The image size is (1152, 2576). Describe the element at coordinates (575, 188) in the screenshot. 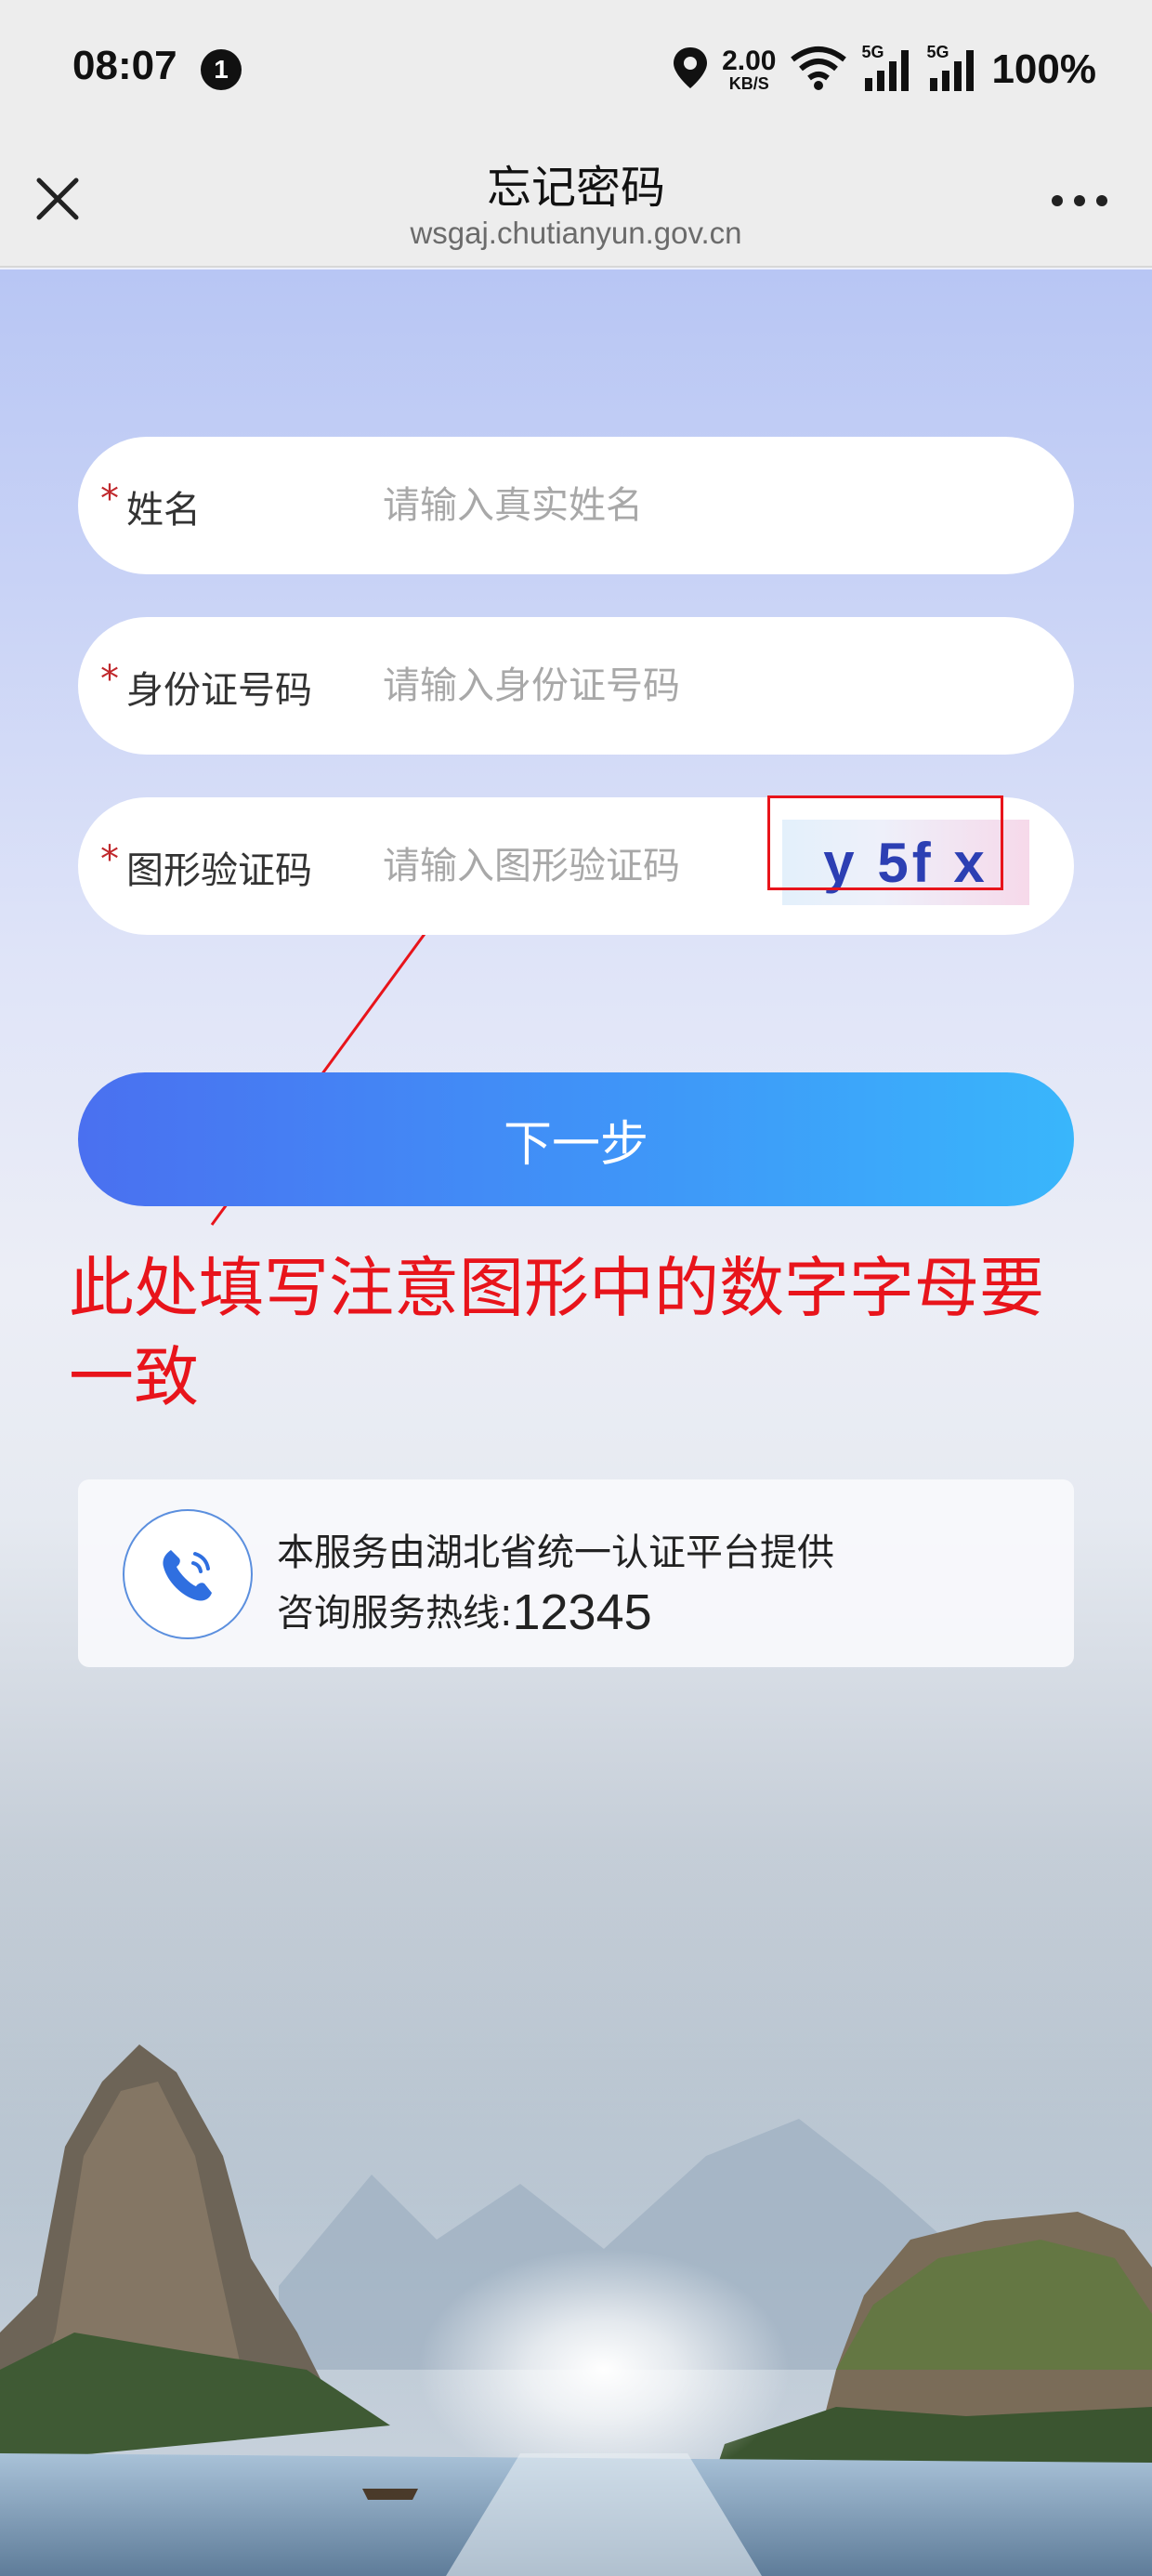

I see `page-title: 忘记密码` at that location.